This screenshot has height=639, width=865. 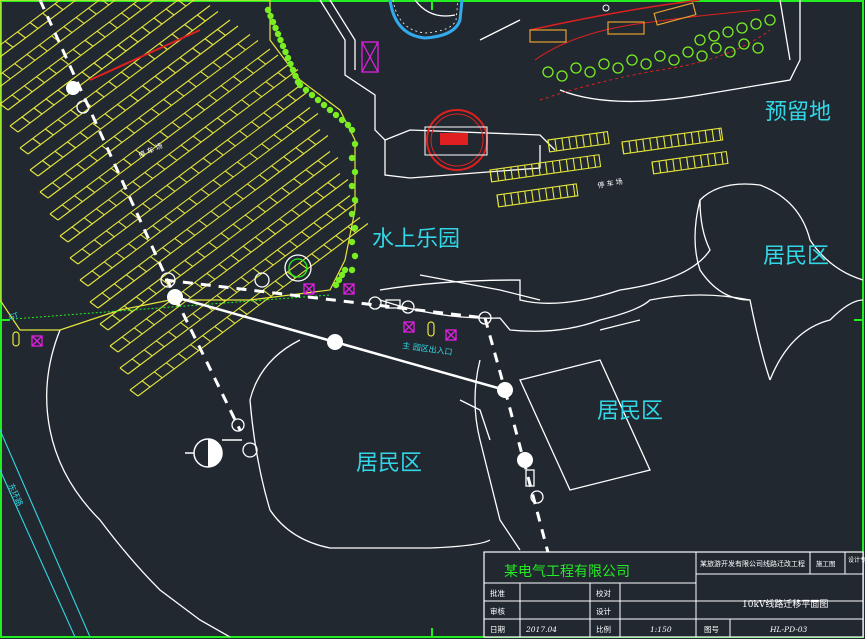 I want to click on label-scale: 比例, so click(x=603, y=629).